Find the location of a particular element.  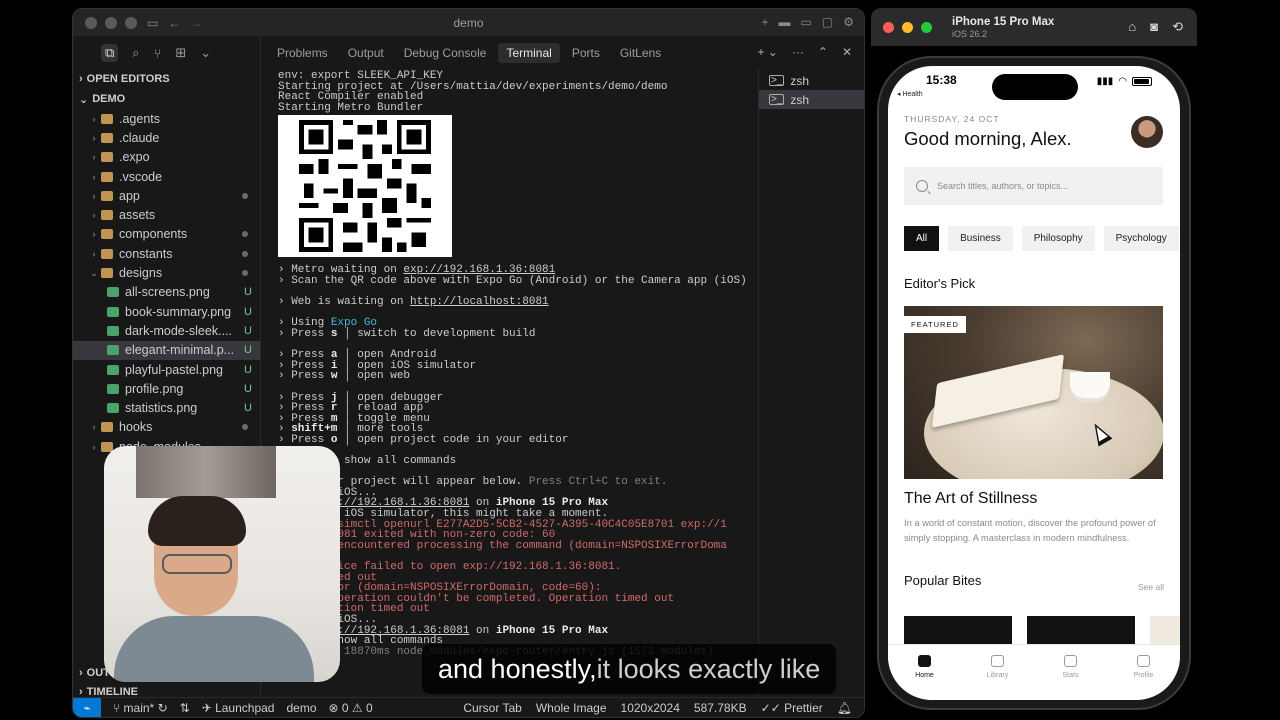

cursor-tab-button: Cursor Tab is located at coordinates (492, 708).